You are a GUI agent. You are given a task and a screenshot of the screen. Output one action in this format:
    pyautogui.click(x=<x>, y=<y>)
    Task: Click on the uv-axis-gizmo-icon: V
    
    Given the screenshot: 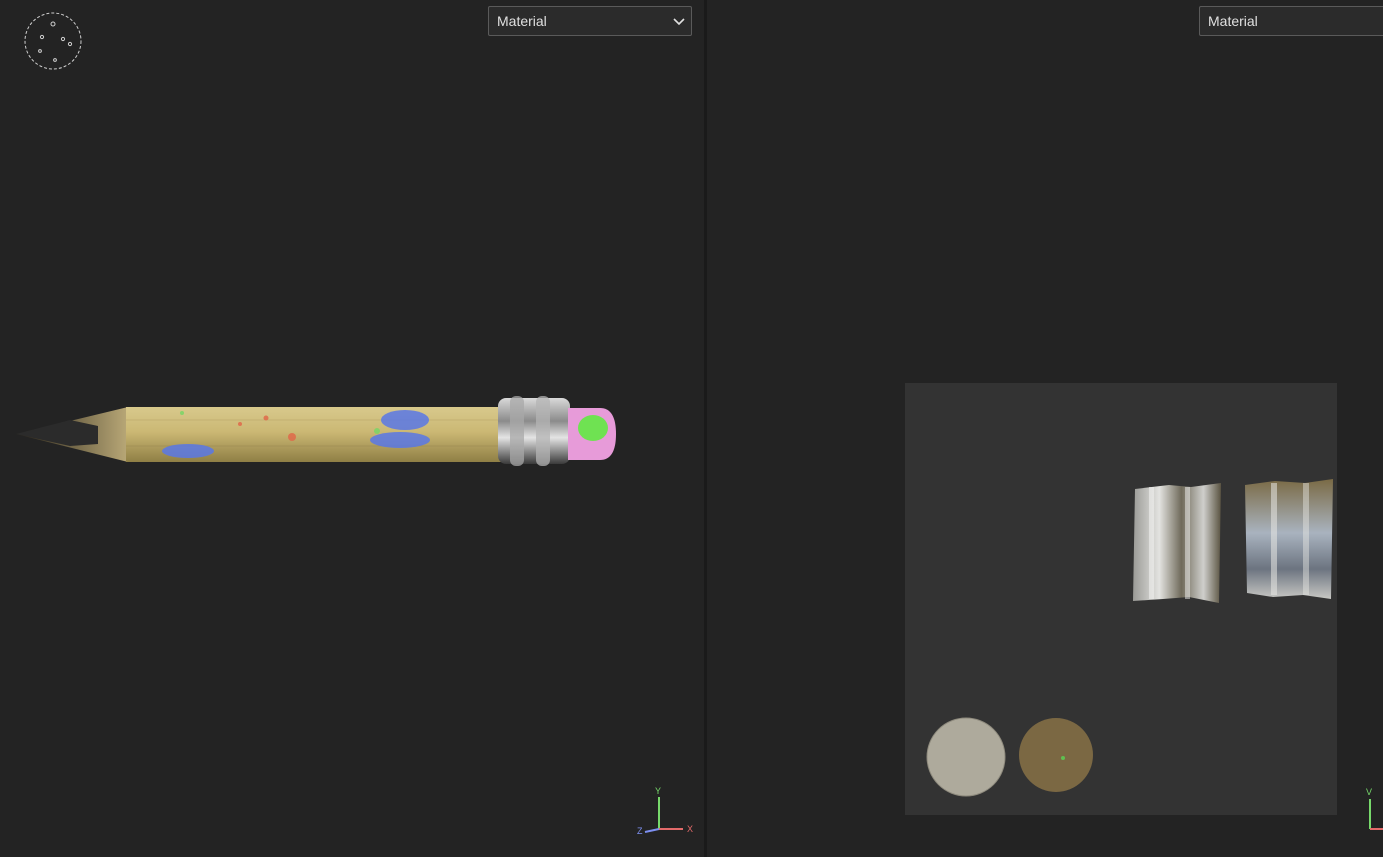 What is the action you would take?
    pyautogui.click(x=1374, y=808)
    